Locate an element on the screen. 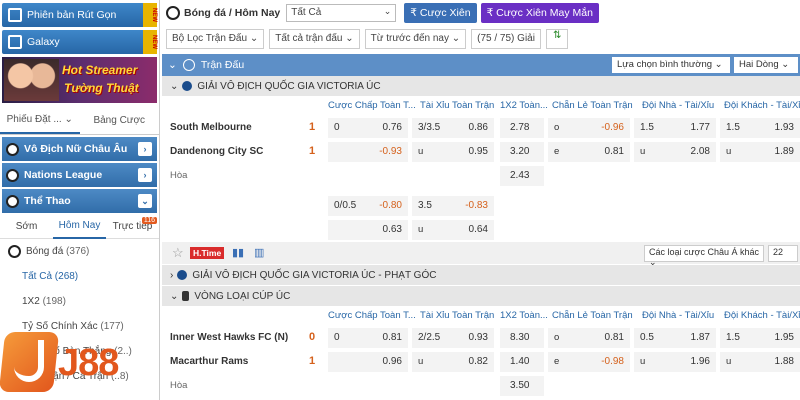 This screenshot has width=800, height=400. odds-cell: 3.50 is located at coordinates (522, 386).